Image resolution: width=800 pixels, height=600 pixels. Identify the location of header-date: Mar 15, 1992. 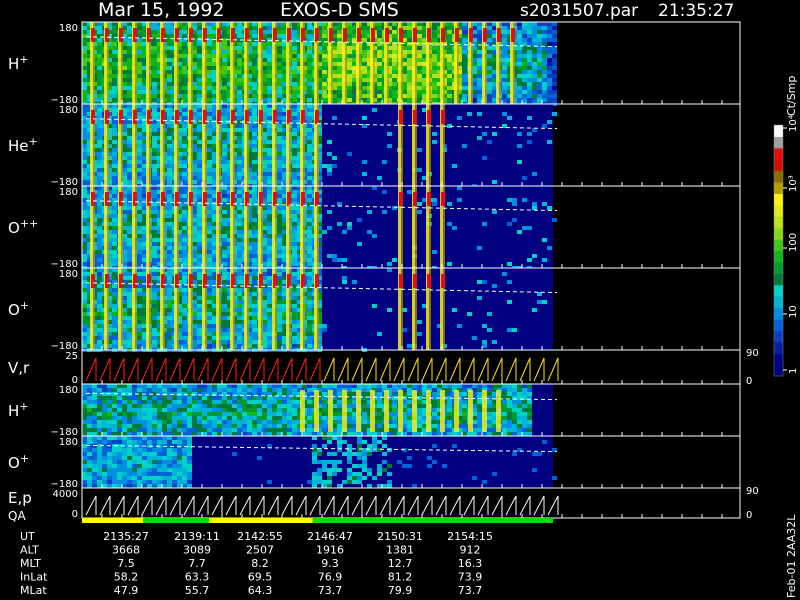
(161, 10).